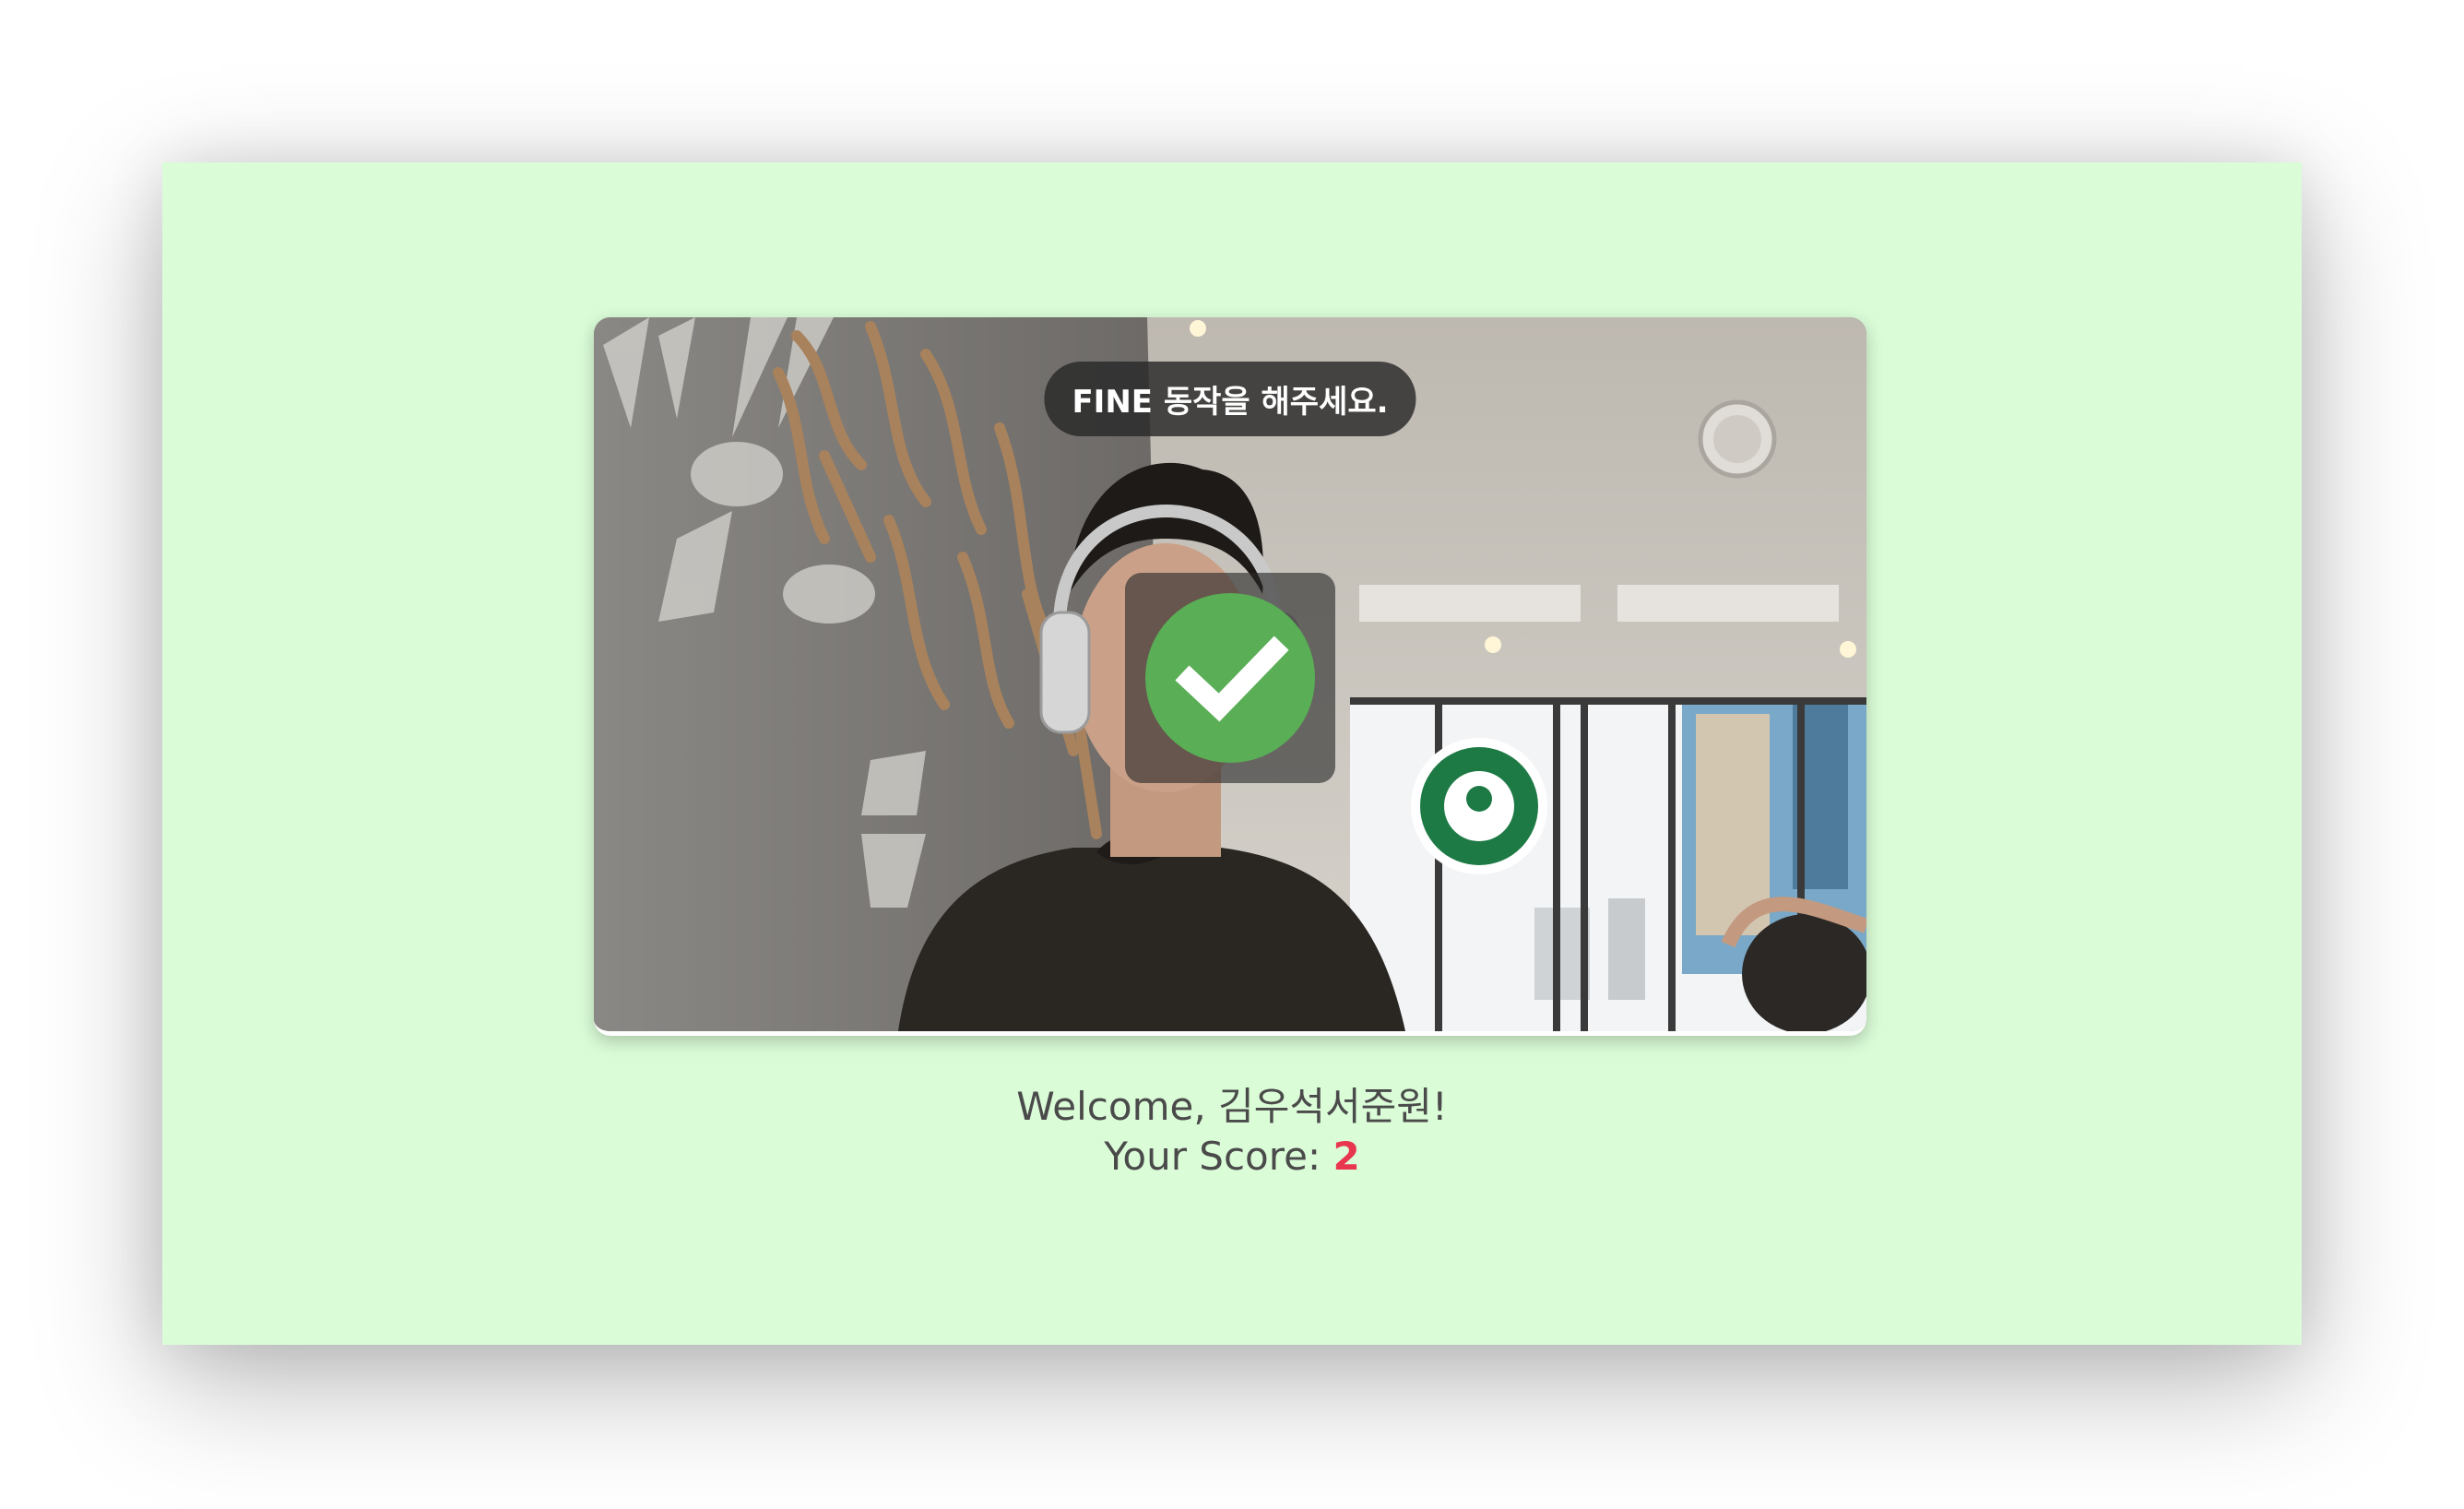  What do you see at coordinates (1325, 1106) in the screenshot?
I see `user-name: 김우석서준원` at bounding box center [1325, 1106].